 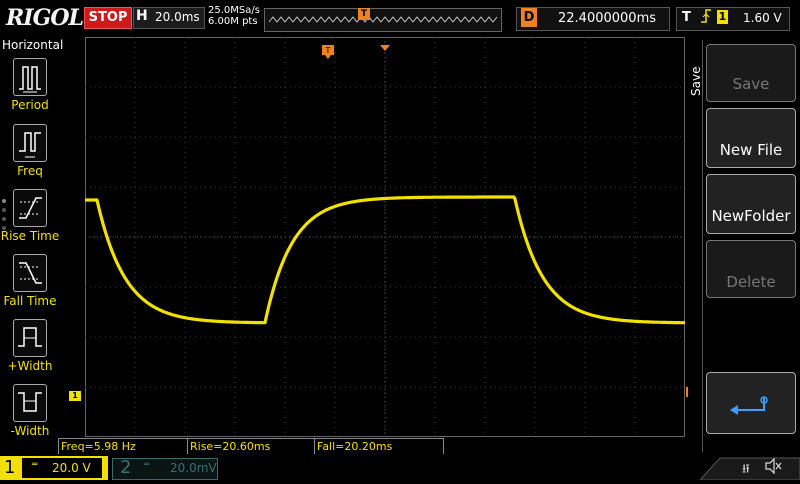 What do you see at coordinates (750, 410) in the screenshot?
I see `return-arrow-icon` at bounding box center [750, 410].